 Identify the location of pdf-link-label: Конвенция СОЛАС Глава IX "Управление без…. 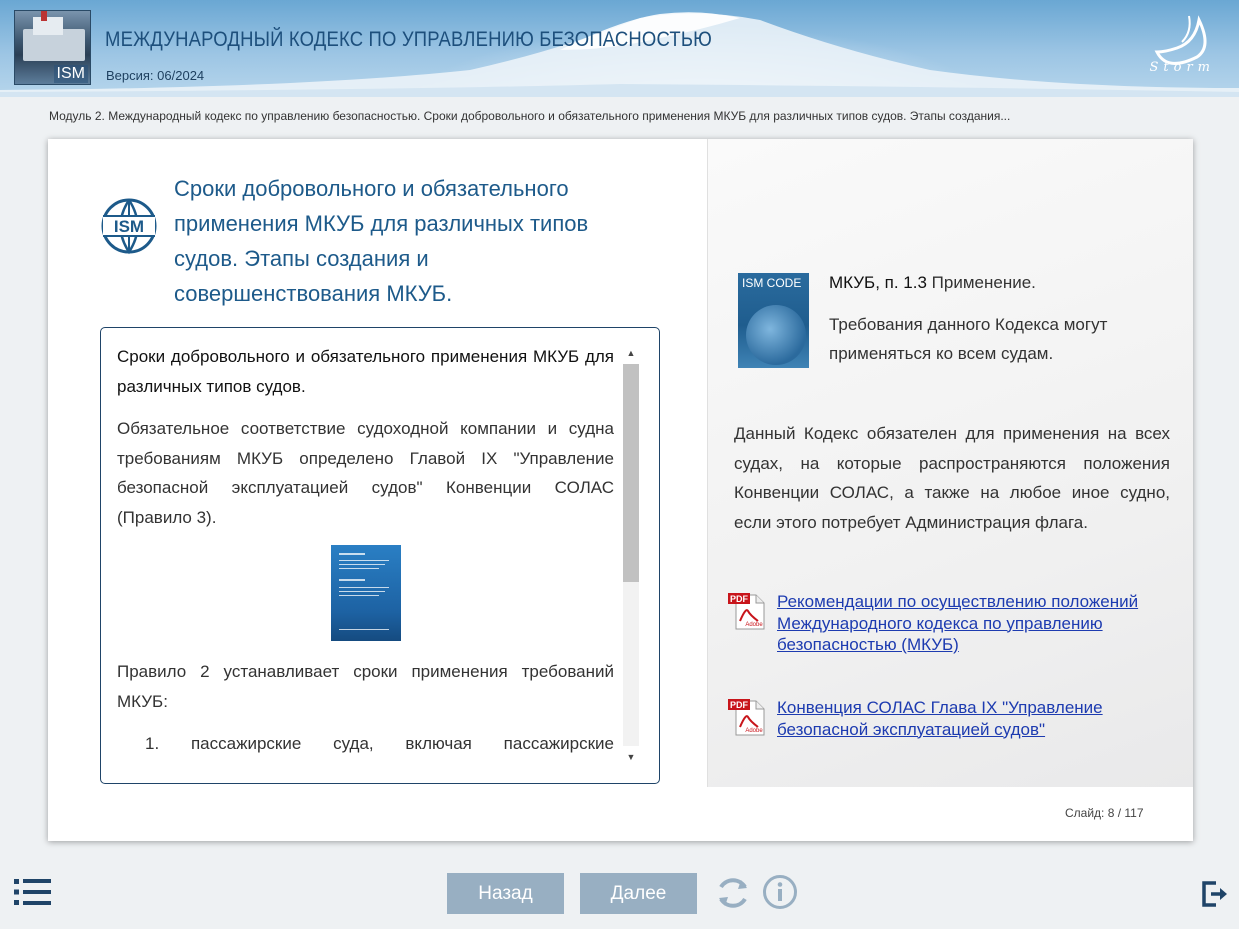
(977, 718).